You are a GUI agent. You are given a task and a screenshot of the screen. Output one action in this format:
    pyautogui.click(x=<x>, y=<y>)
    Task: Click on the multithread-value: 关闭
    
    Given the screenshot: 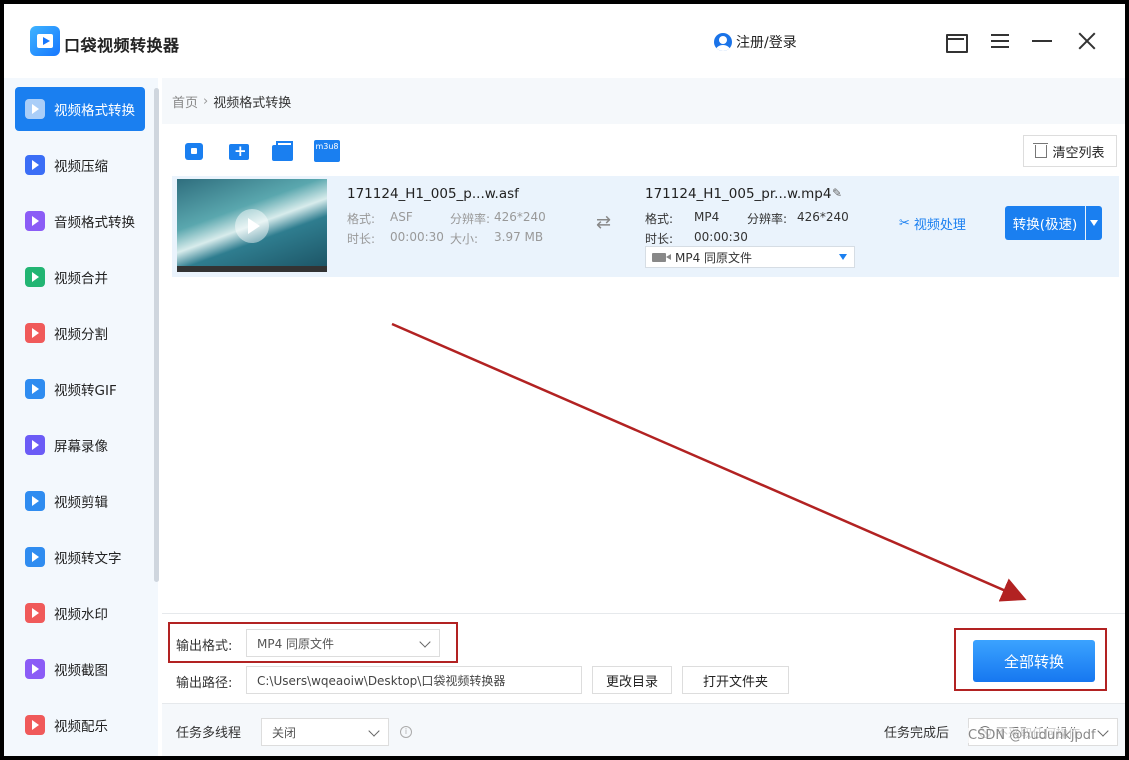 What is the action you would take?
    pyautogui.click(x=284, y=732)
    